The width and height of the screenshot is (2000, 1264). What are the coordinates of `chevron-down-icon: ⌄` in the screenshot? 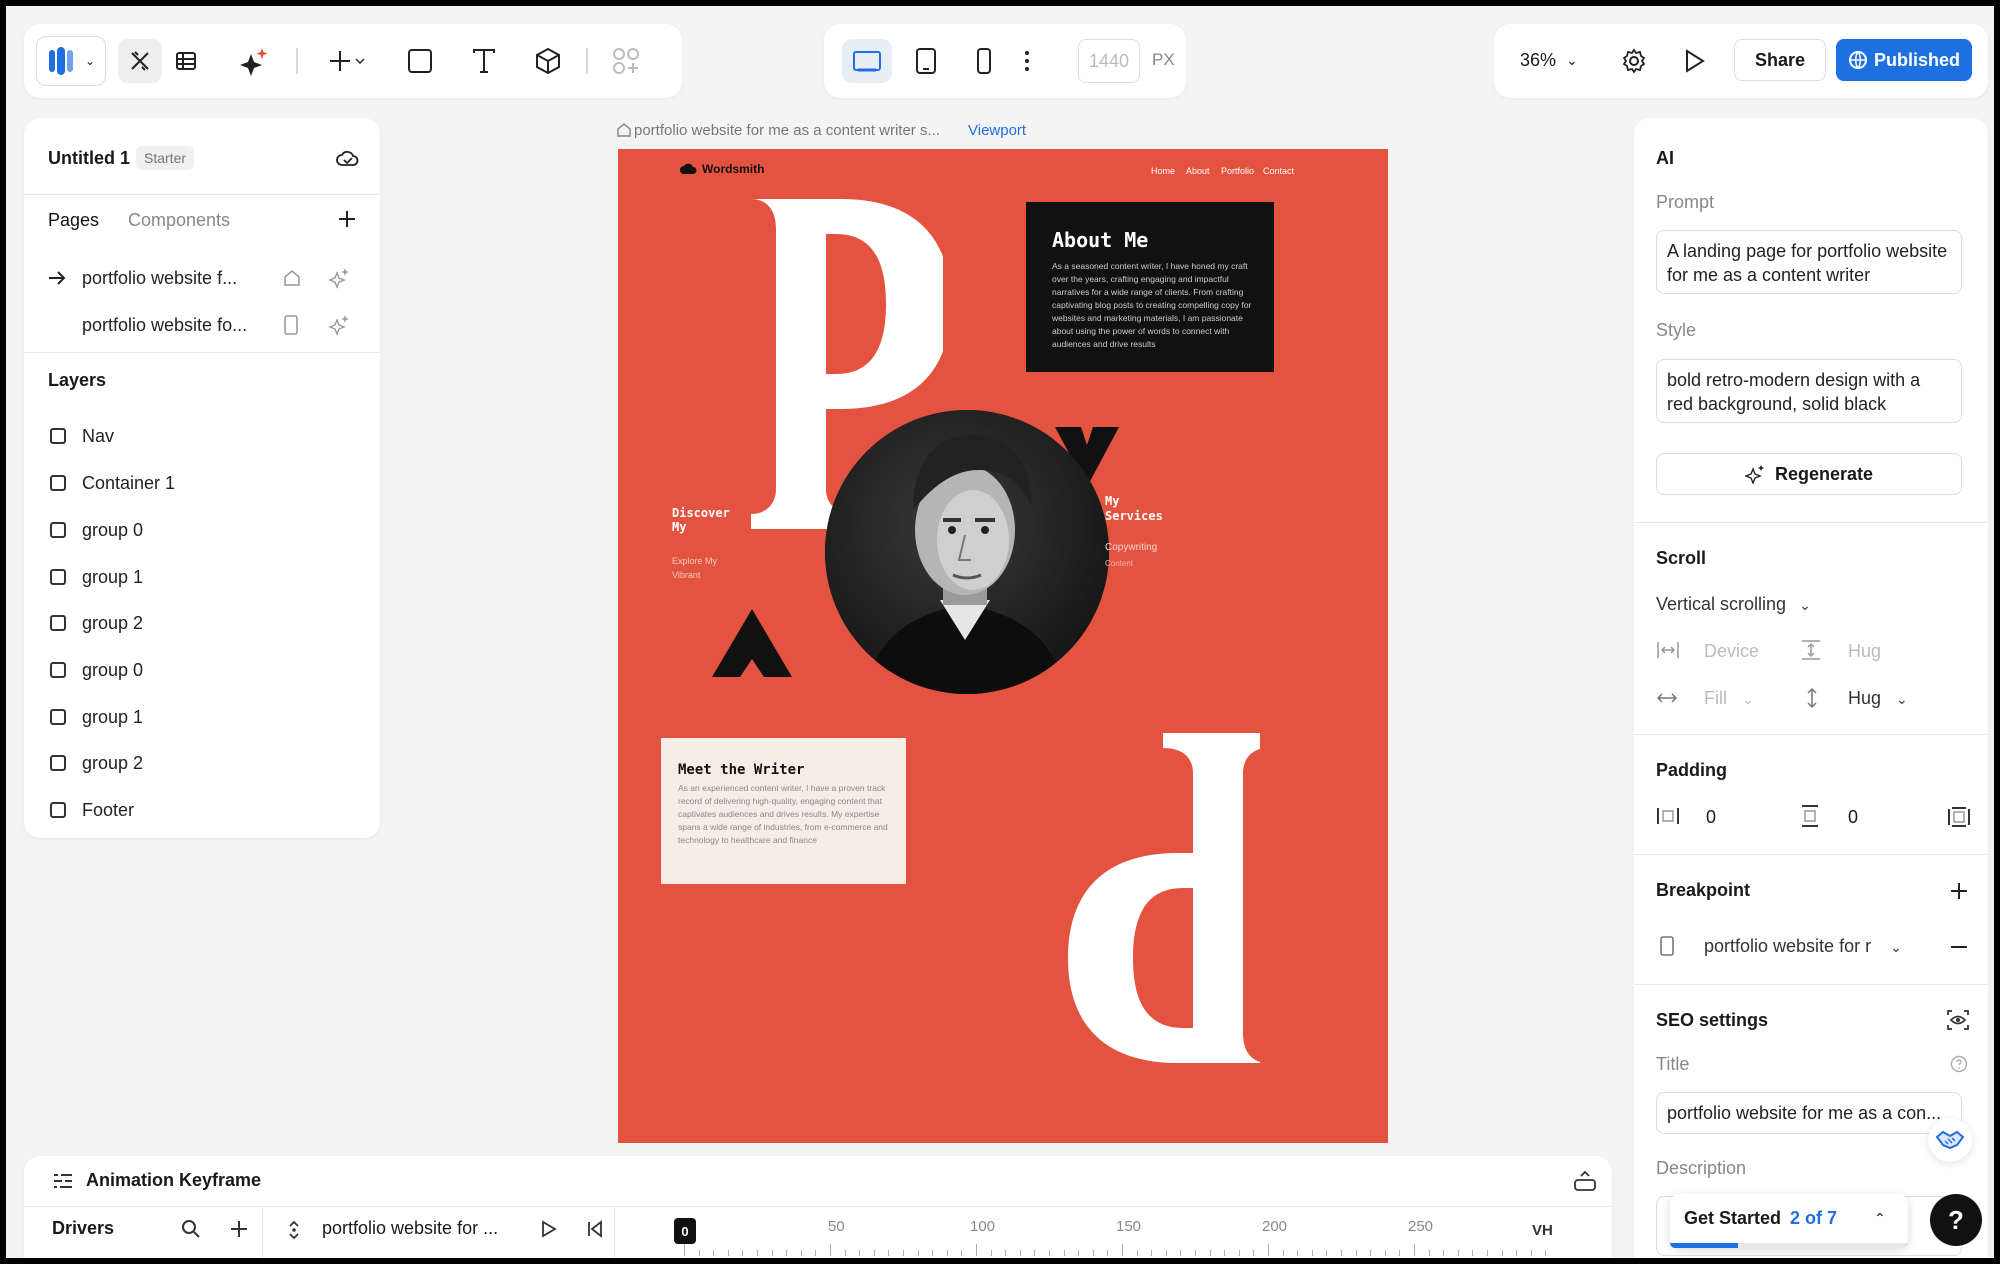 It's located at (90, 61).